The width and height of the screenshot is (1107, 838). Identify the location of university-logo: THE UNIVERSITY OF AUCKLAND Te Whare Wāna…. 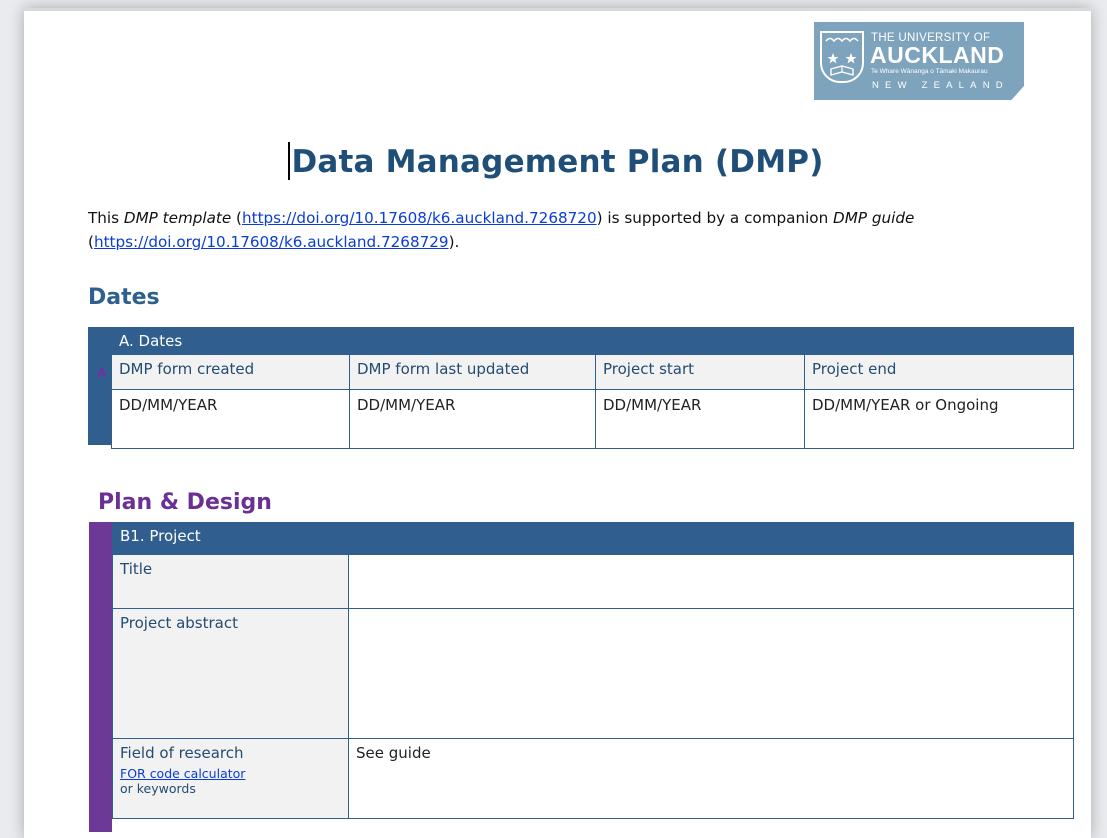
(919, 61).